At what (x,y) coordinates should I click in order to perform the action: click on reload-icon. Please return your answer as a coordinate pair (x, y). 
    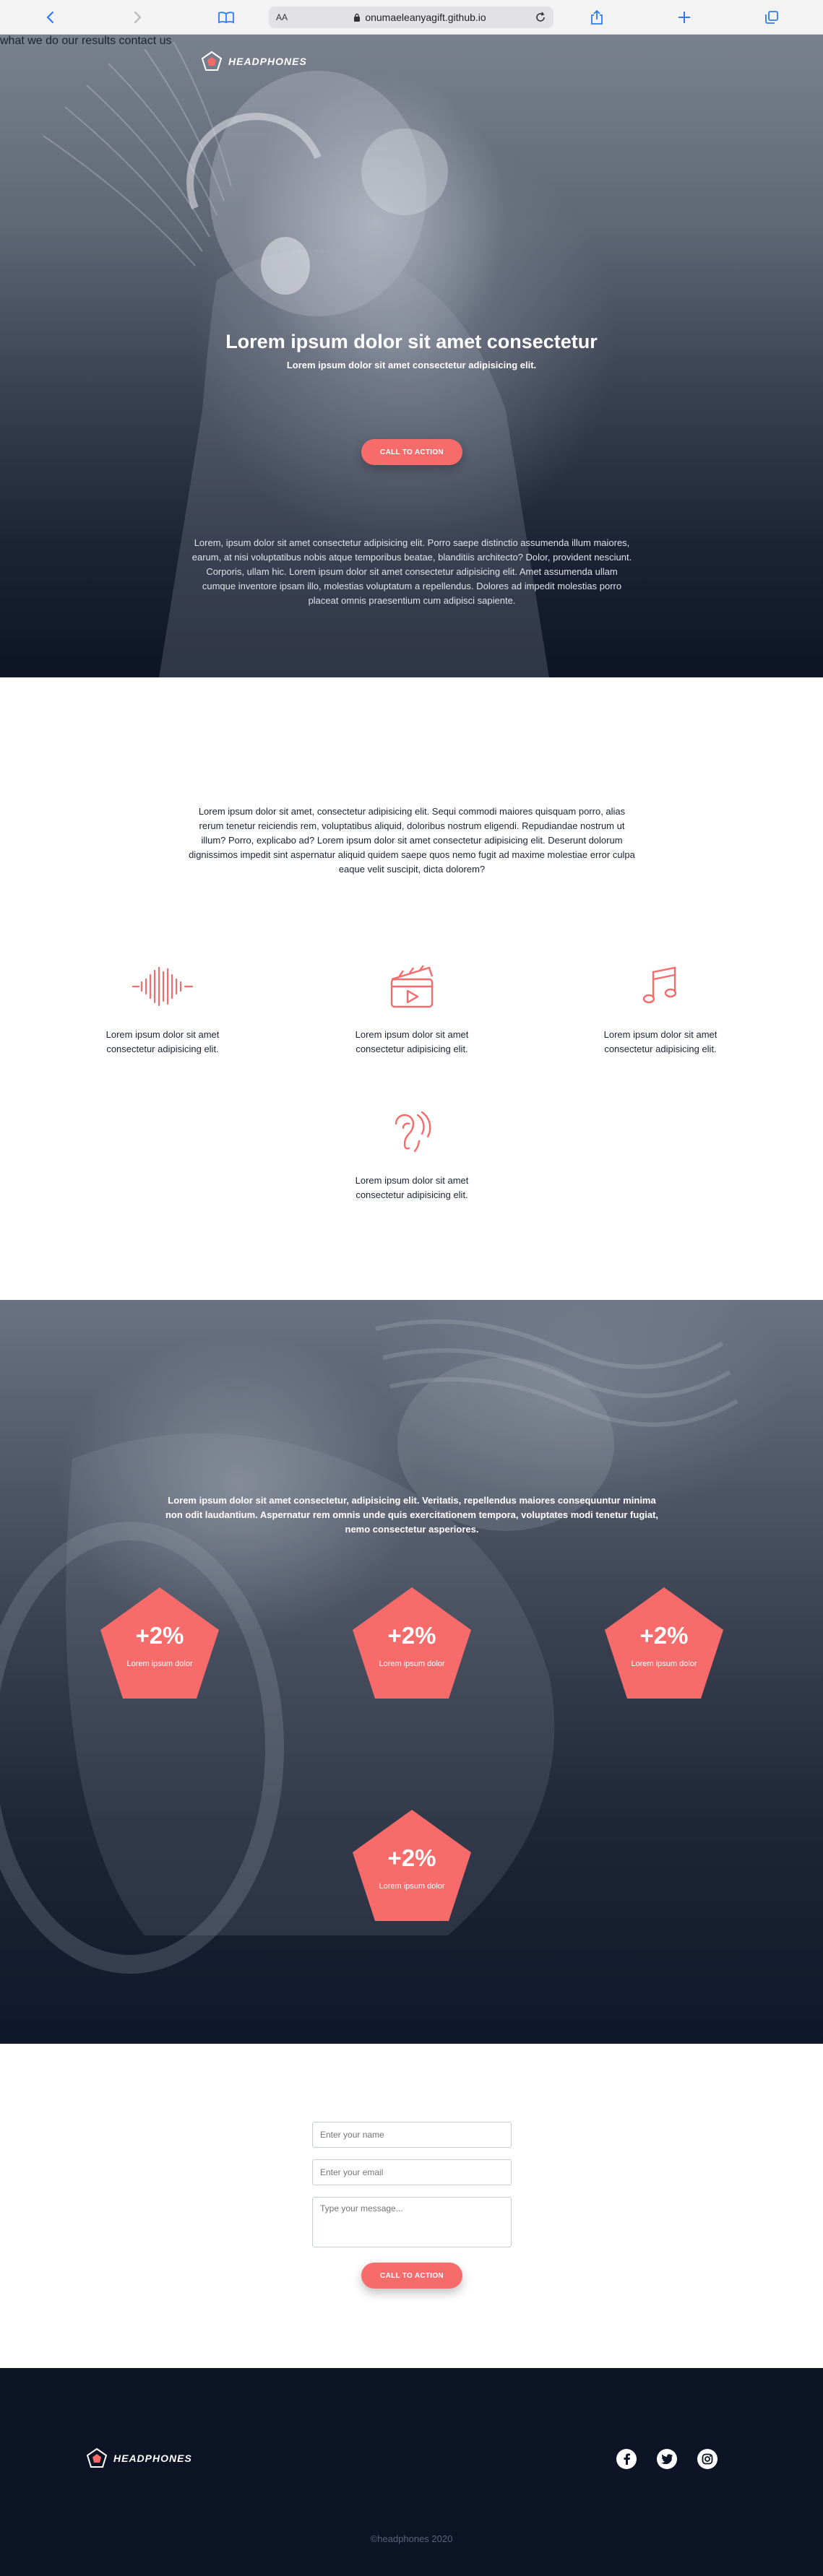
    Looking at the image, I should click on (540, 17).